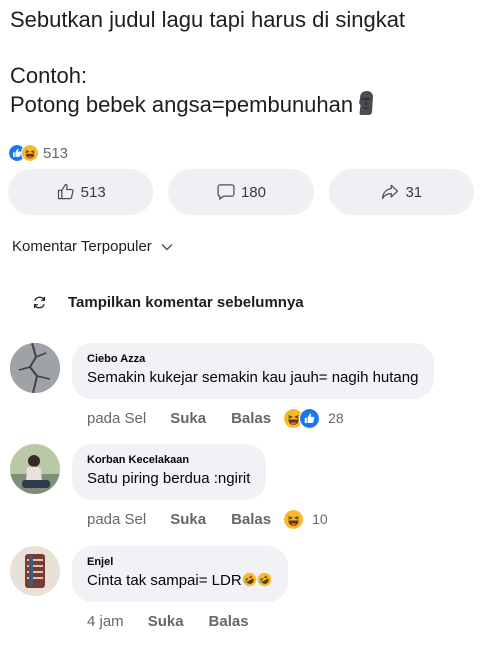 This screenshot has width=481, height=646. Describe the element at coordinates (226, 192) in the screenshot. I see `comment-bubble-icon` at that location.